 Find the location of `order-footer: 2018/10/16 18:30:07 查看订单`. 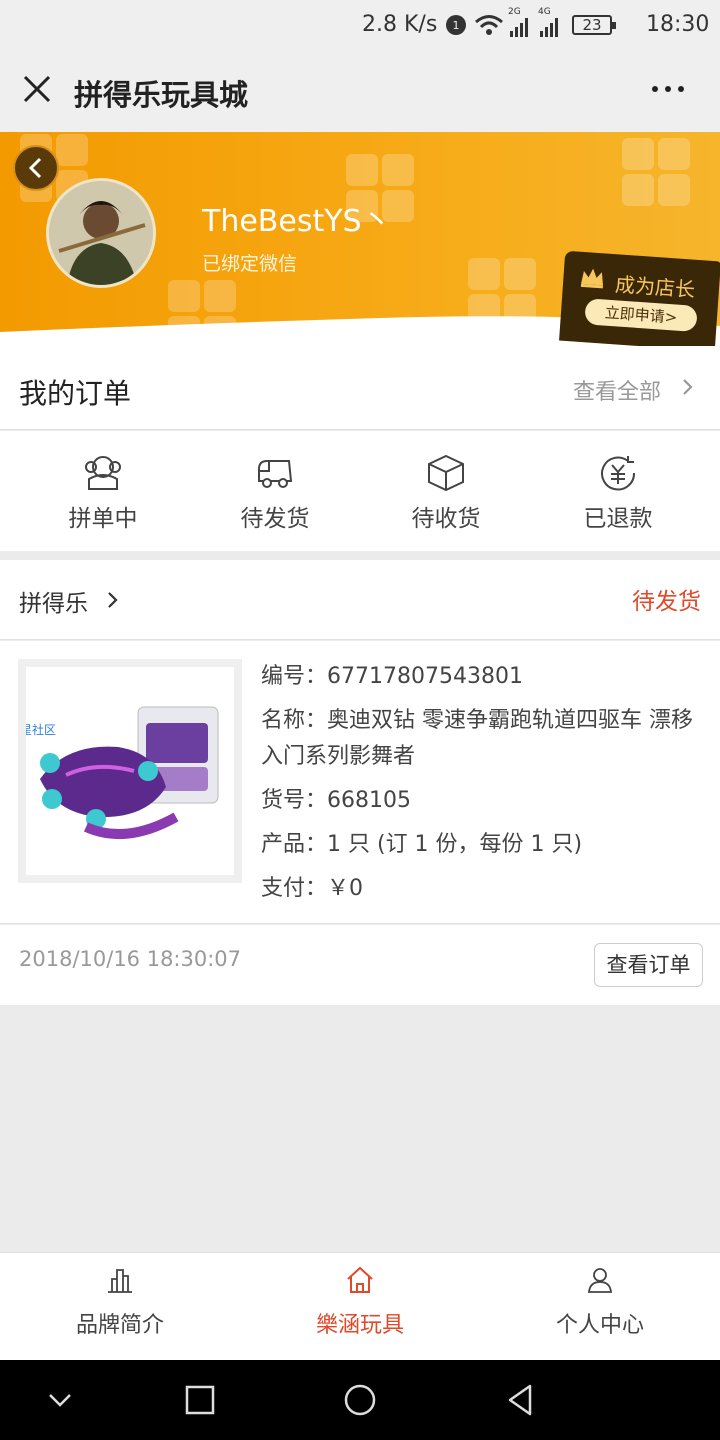

order-footer: 2018/10/16 18:30:07 查看订单 is located at coordinates (360, 965).